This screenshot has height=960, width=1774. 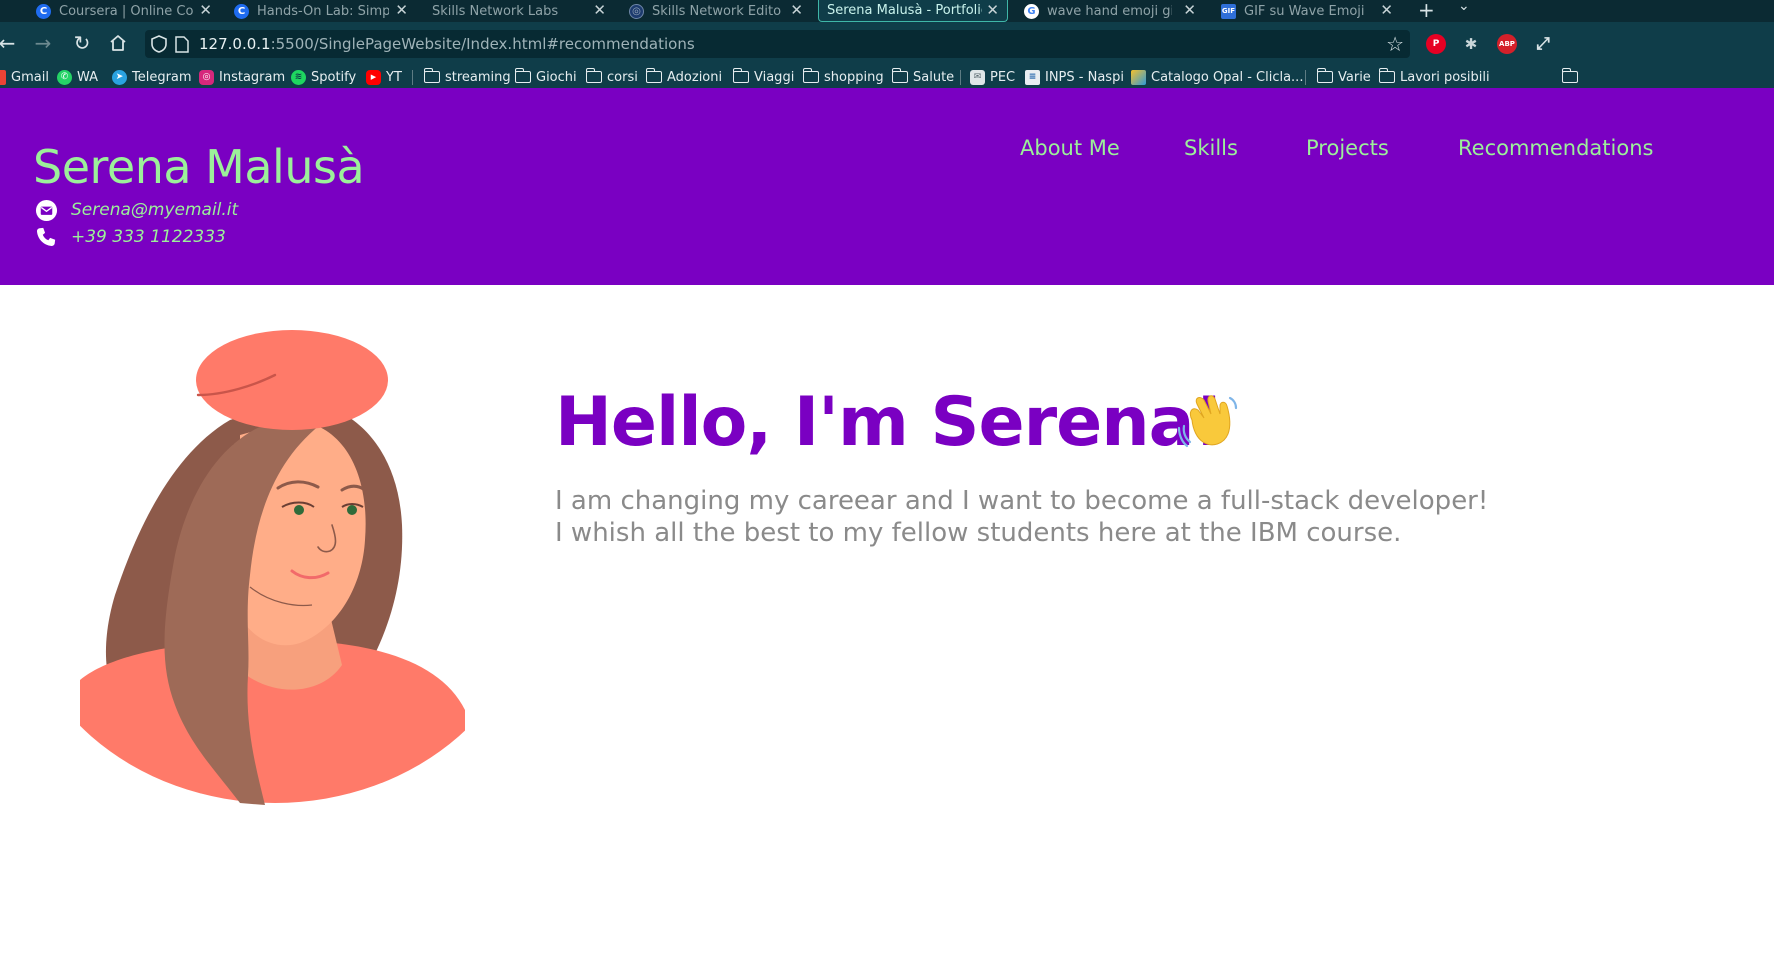 What do you see at coordinates (1208, 420) in the screenshot?
I see `waving-hand-icon` at bounding box center [1208, 420].